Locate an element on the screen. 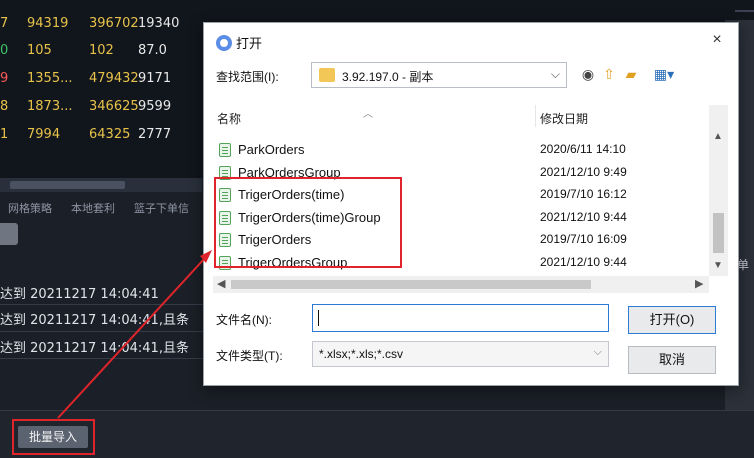 The height and width of the screenshot is (458, 754). tab-basket-order: 篮子下单信 is located at coordinates (161, 208).